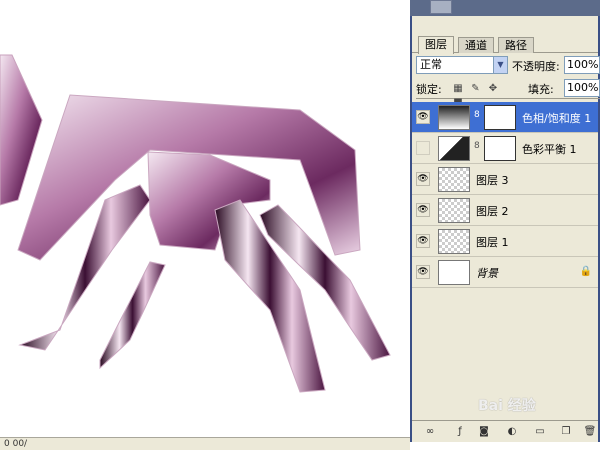 This screenshot has width=600, height=450. I want to click on panel-tabs: 图层 通道 路径, so click(505, 44).